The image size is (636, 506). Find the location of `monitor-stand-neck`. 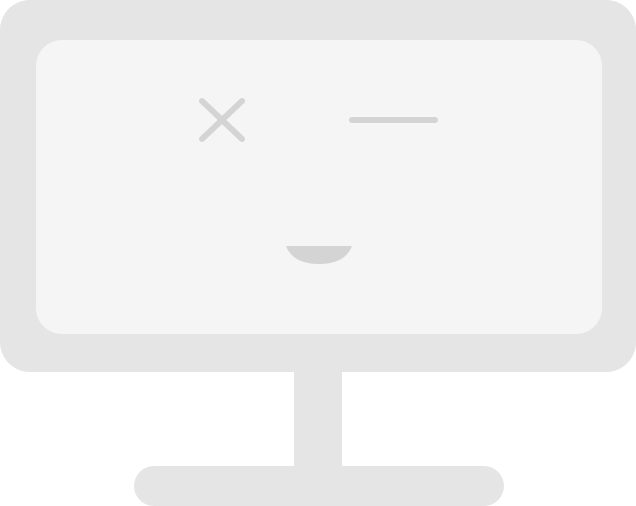

monitor-stand-neck is located at coordinates (318, 420).